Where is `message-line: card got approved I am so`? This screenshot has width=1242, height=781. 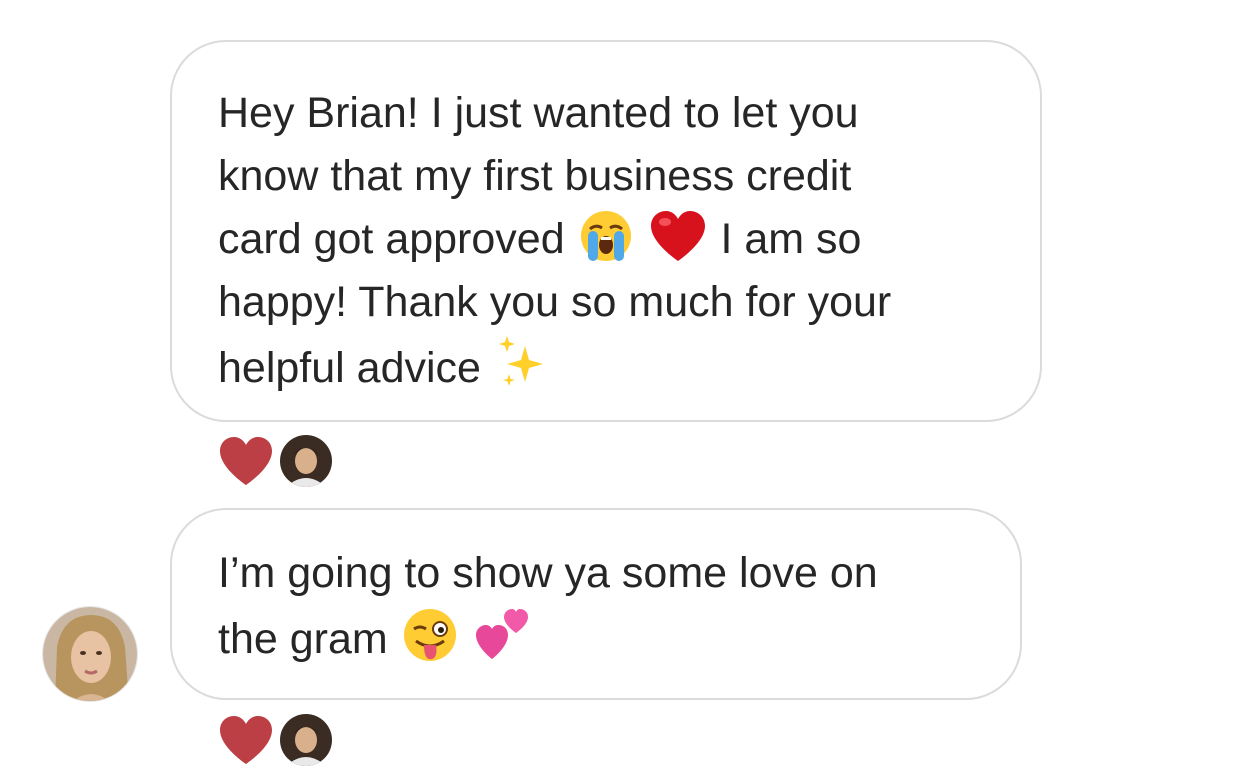 message-line: card got approved I am so is located at coordinates (629, 239).